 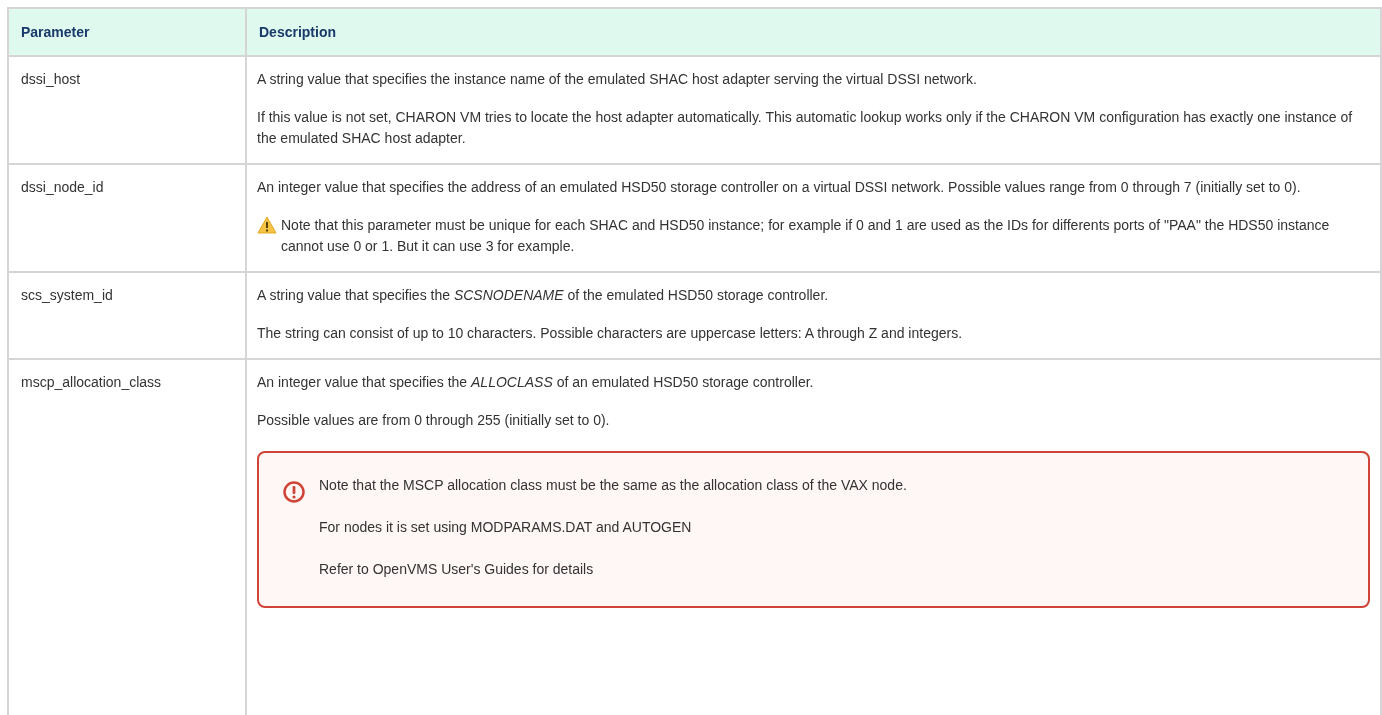 I want to click on description-text: Possible values are from 0 through 255 (initially set to 0)., so click(x=434, y=420).